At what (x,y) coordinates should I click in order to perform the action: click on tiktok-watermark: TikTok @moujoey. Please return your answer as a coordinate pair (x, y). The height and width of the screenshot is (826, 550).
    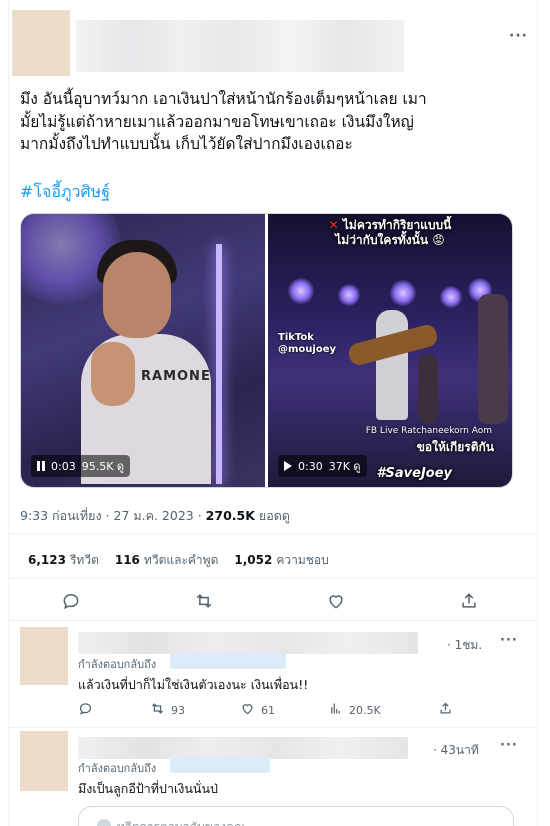
    Looking at the image, I should click on (307, 344).